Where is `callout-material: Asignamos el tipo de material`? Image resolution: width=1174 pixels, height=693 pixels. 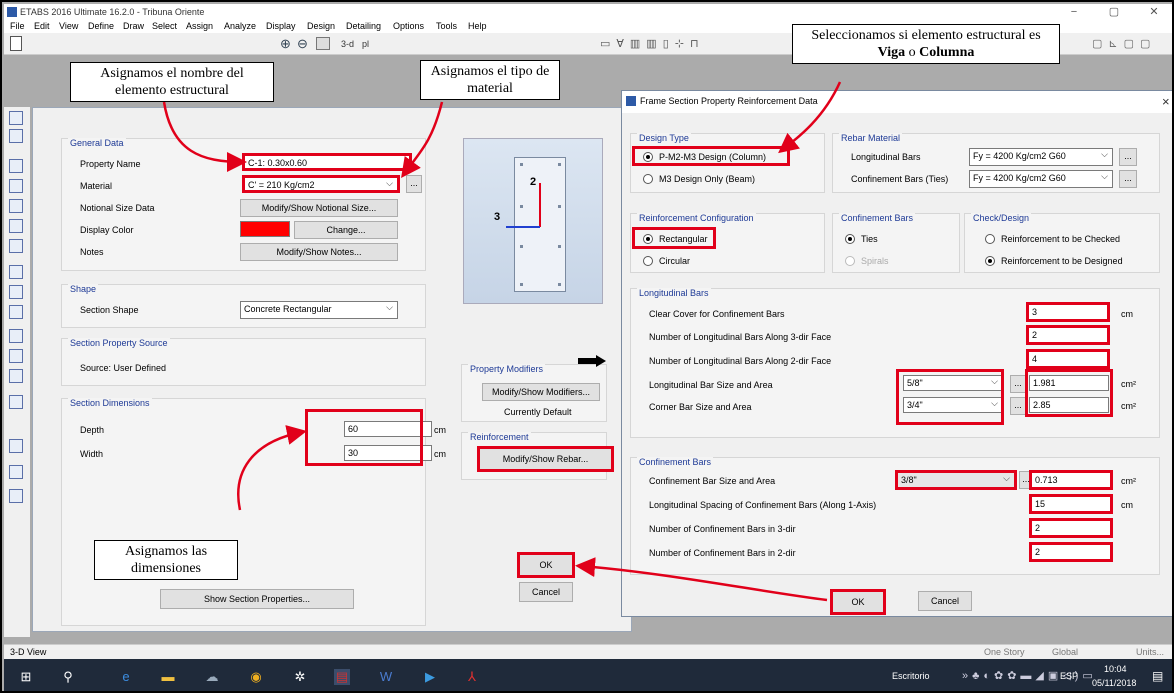
callout-material: Asignamos el tipo de material is located at coordinates (490, 80).